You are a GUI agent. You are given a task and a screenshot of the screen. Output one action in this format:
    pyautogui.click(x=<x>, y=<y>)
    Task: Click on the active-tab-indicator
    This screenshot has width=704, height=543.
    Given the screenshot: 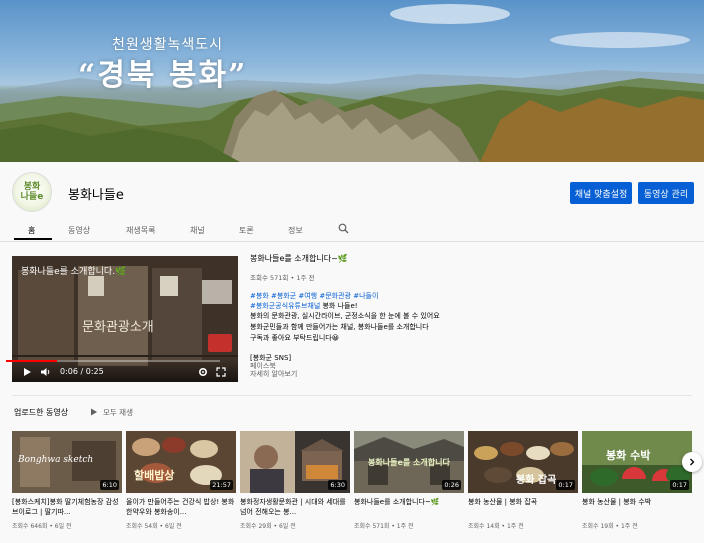 What is the action you would take?
    pyautogui.click(x=33, y=239)
    